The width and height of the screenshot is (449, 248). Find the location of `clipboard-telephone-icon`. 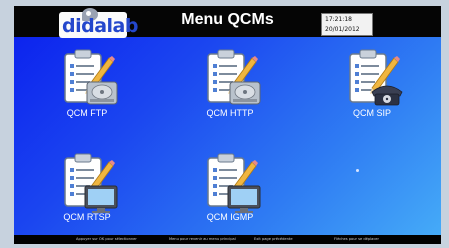

clipboard-telephone-icon is located at coordinates (376, 77).